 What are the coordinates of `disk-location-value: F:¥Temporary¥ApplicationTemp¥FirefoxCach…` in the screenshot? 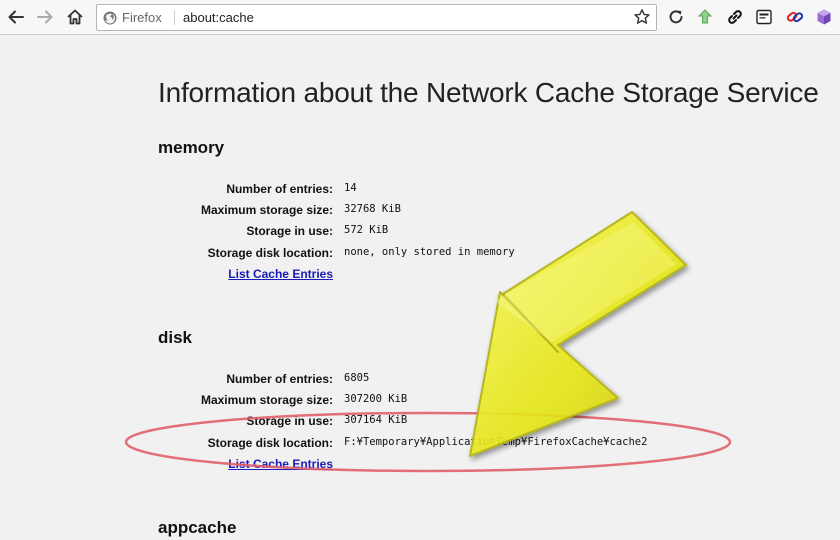 It's located at (496, 442).